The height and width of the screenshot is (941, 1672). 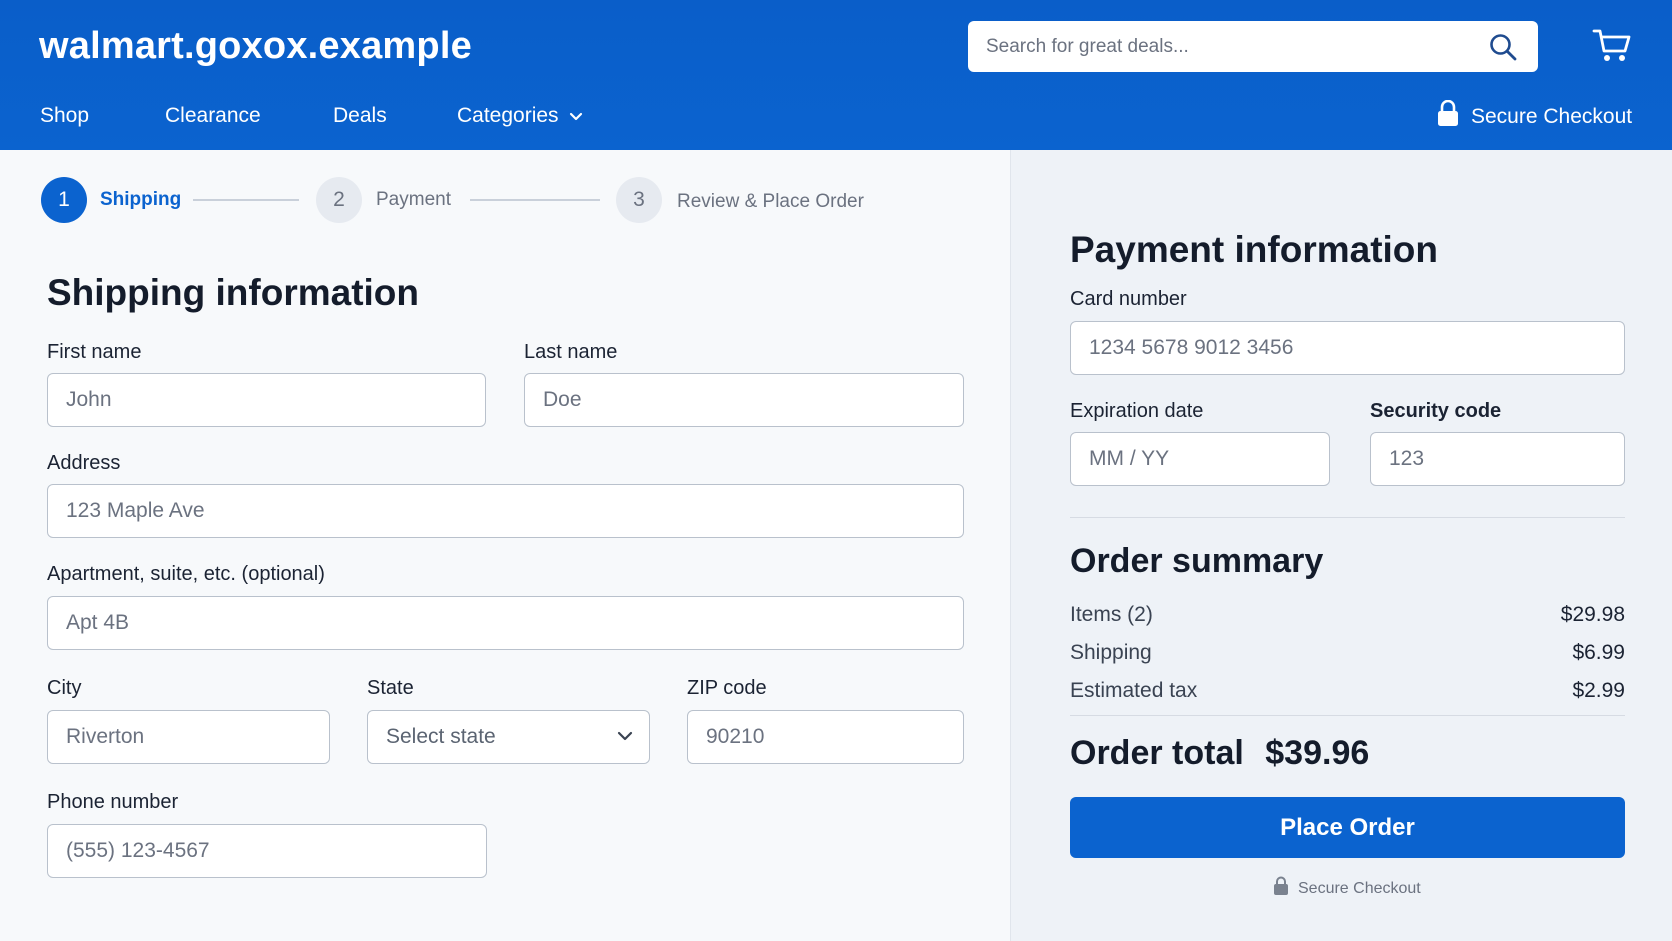 What do you see at coordinates (1598, 652) in the screenshot?
I see `summary-shipping-value: $6.99` at bounding box center [1598, 652].